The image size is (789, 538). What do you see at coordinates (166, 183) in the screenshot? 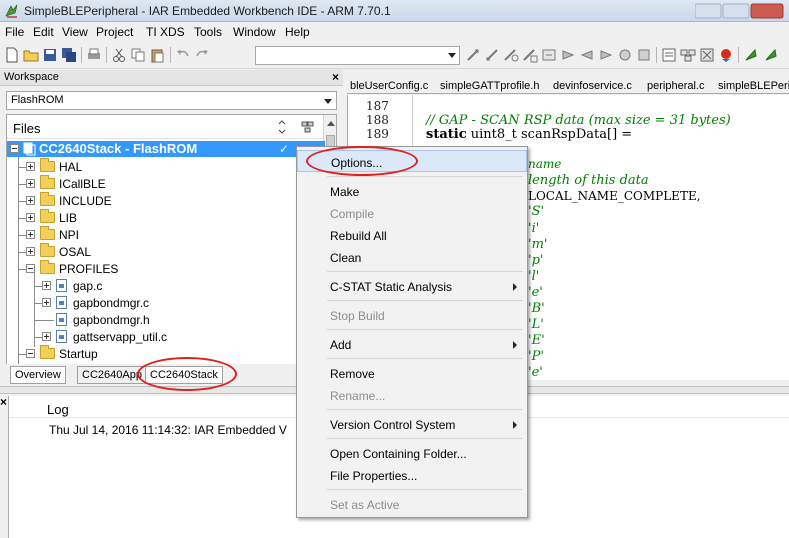
I see `tree-folder-icallble: ICallBLE` at bounding box center [166, 183].